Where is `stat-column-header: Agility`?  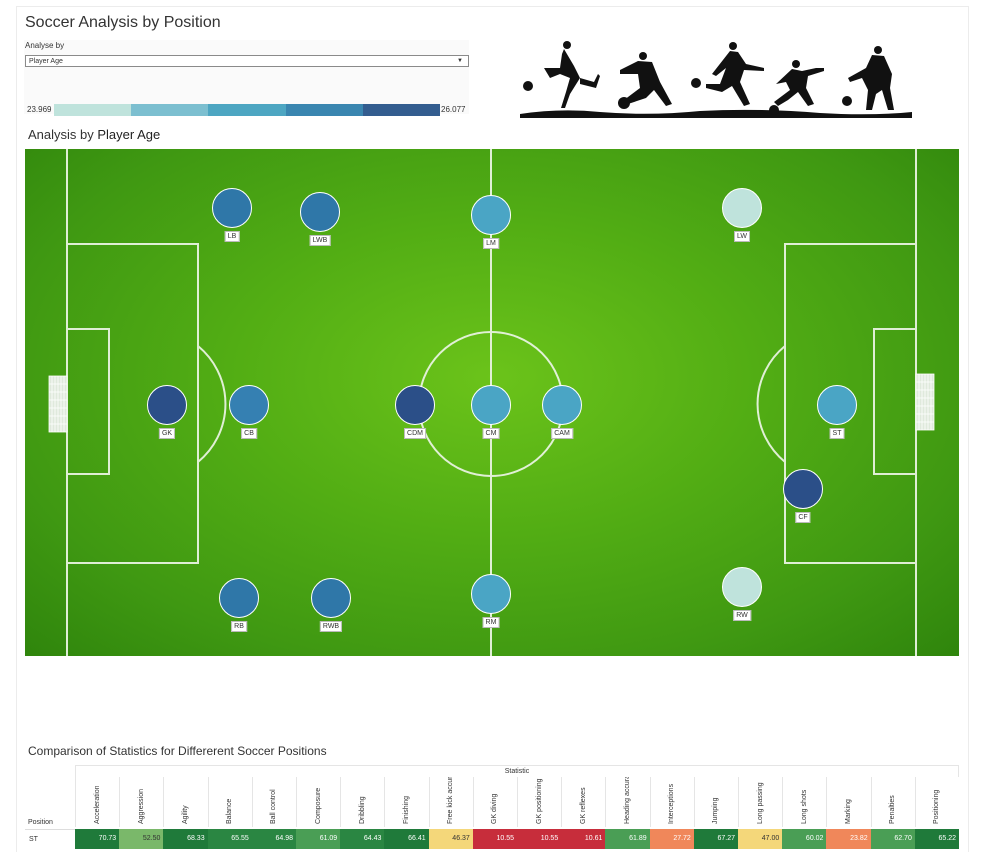
stat-column-header: Agility is located at coordinates (185, 802).